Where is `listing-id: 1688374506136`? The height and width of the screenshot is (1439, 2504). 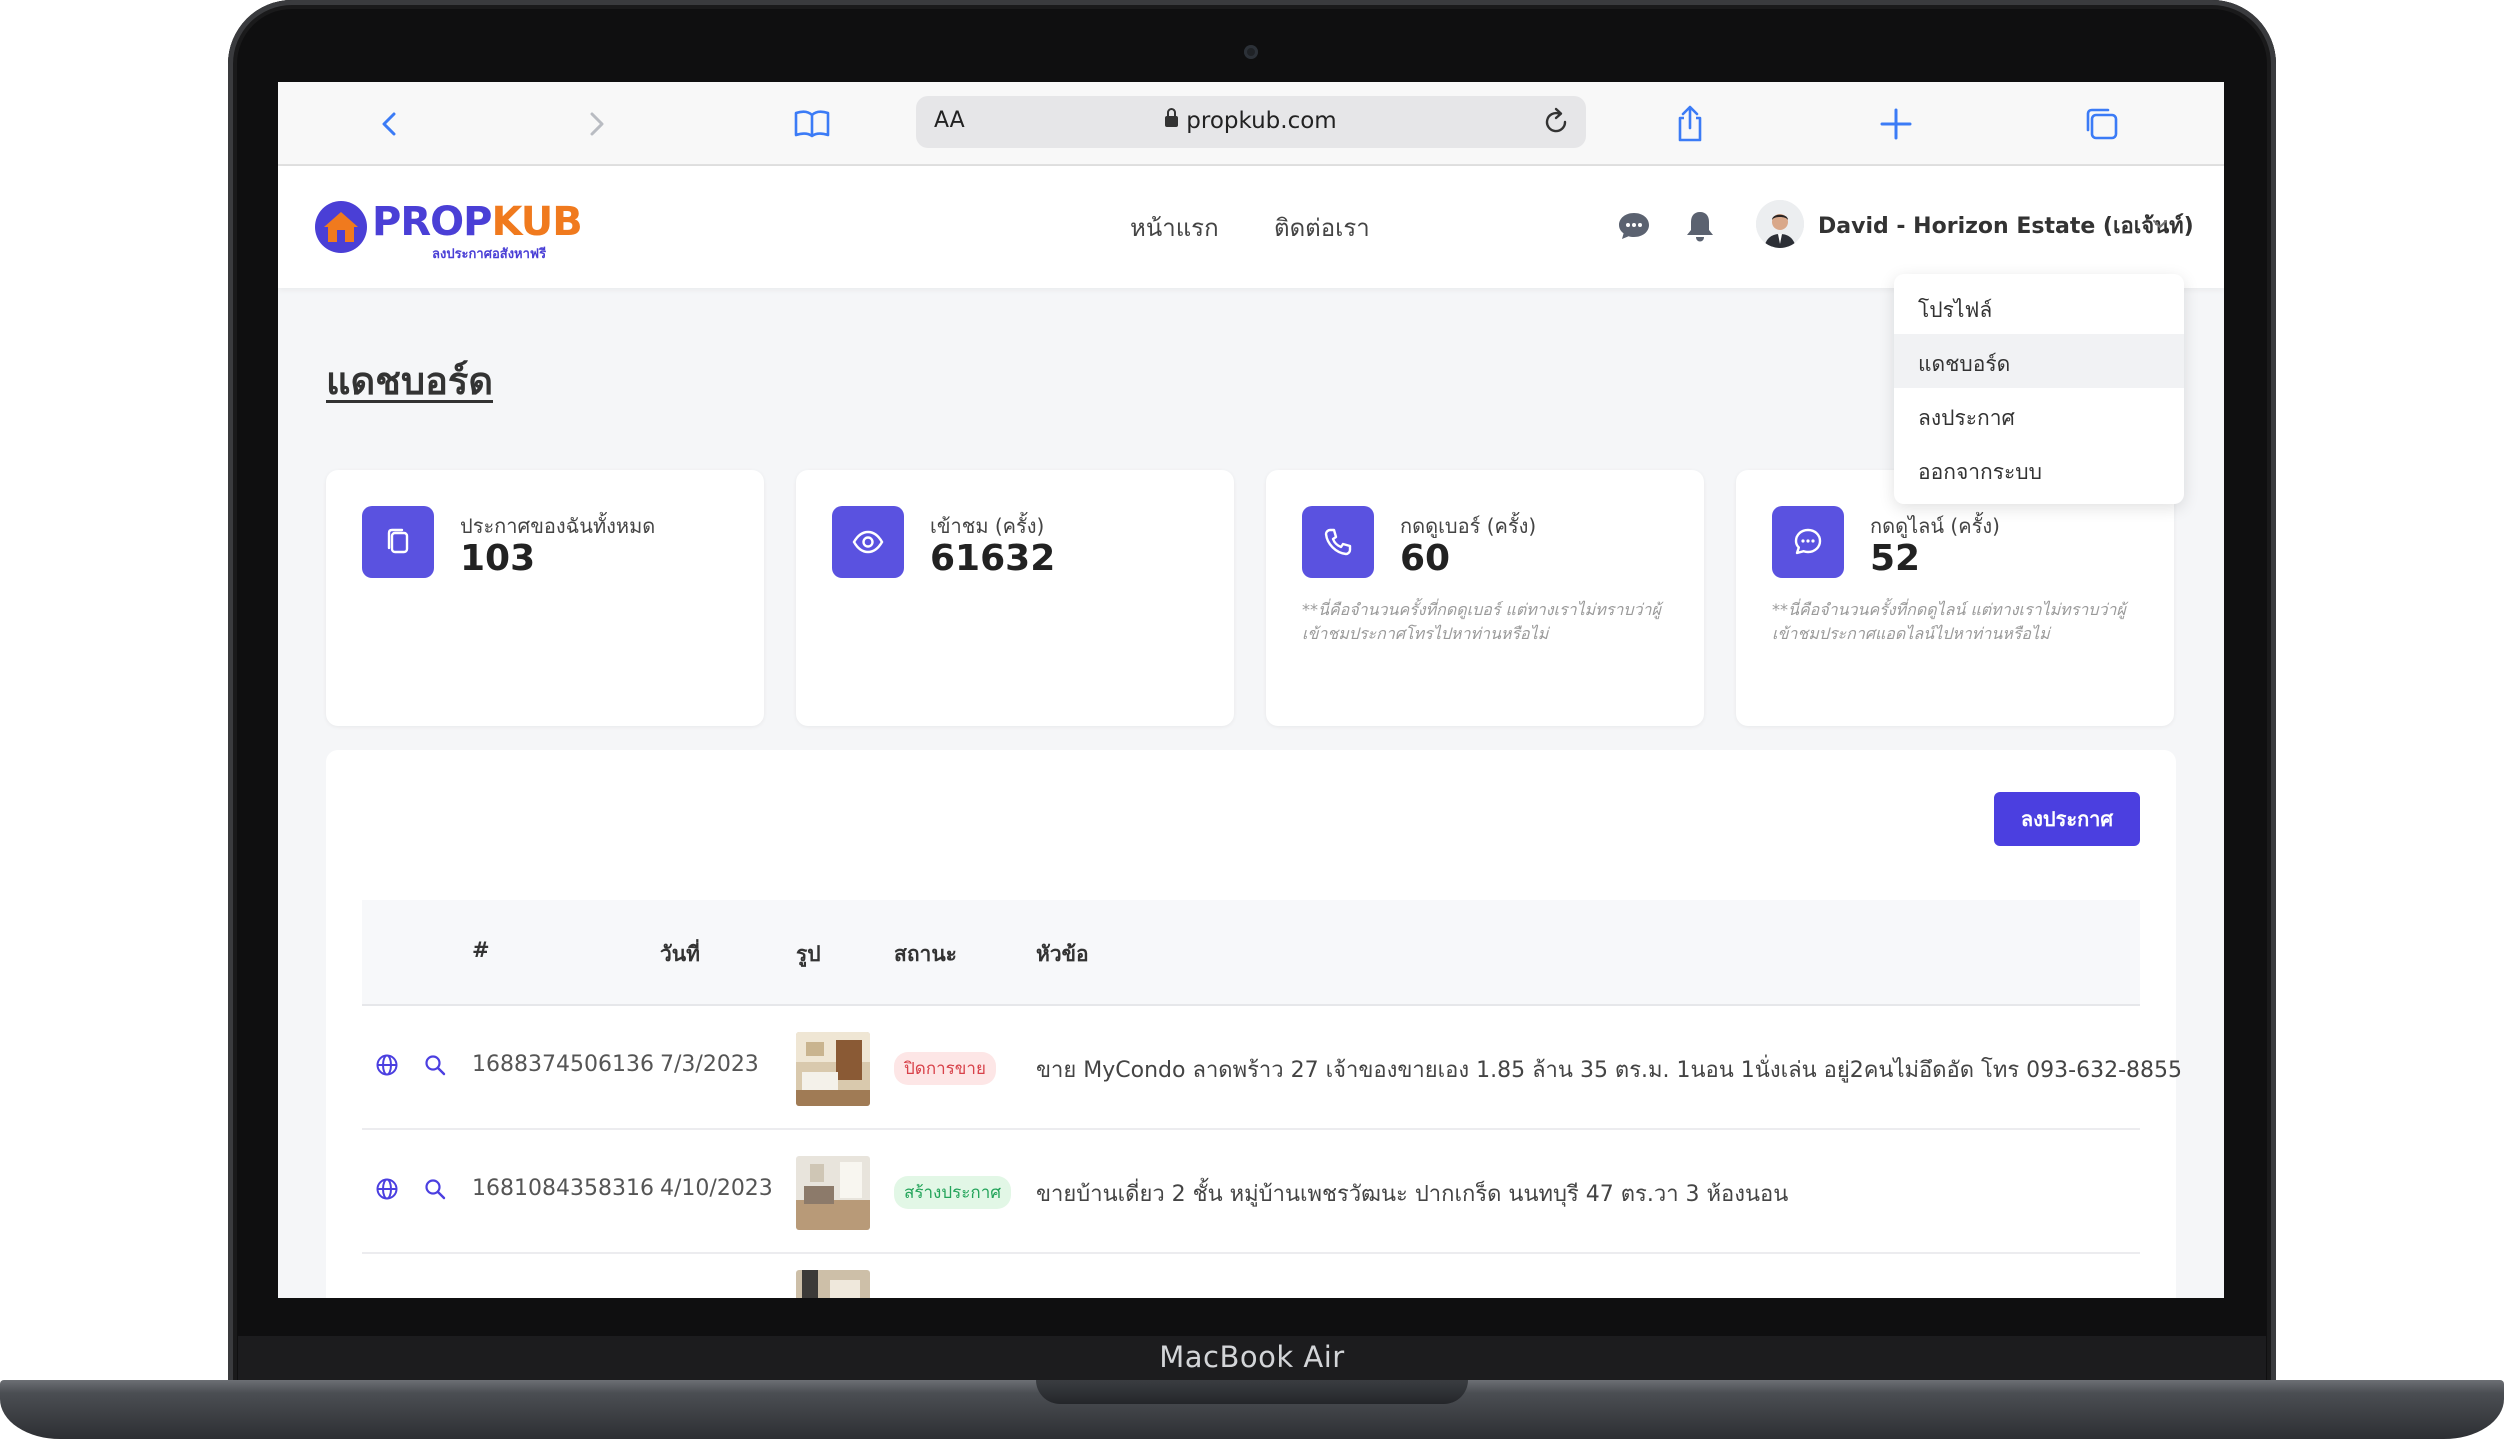 listing-id: 1688374506136 is located at coordinates (563, 1064).